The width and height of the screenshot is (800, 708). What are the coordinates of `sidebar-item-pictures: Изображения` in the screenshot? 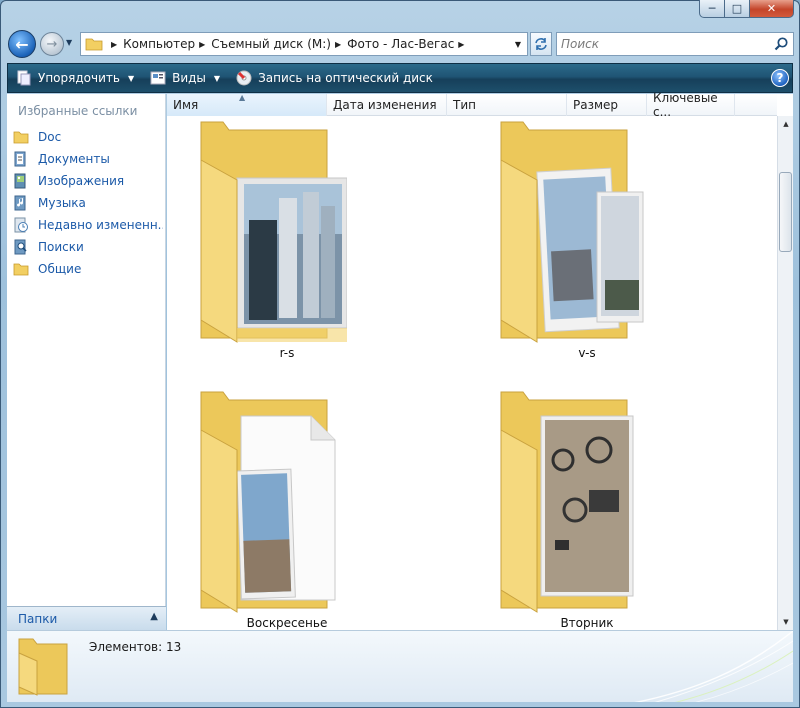 It's located at (88, 181).